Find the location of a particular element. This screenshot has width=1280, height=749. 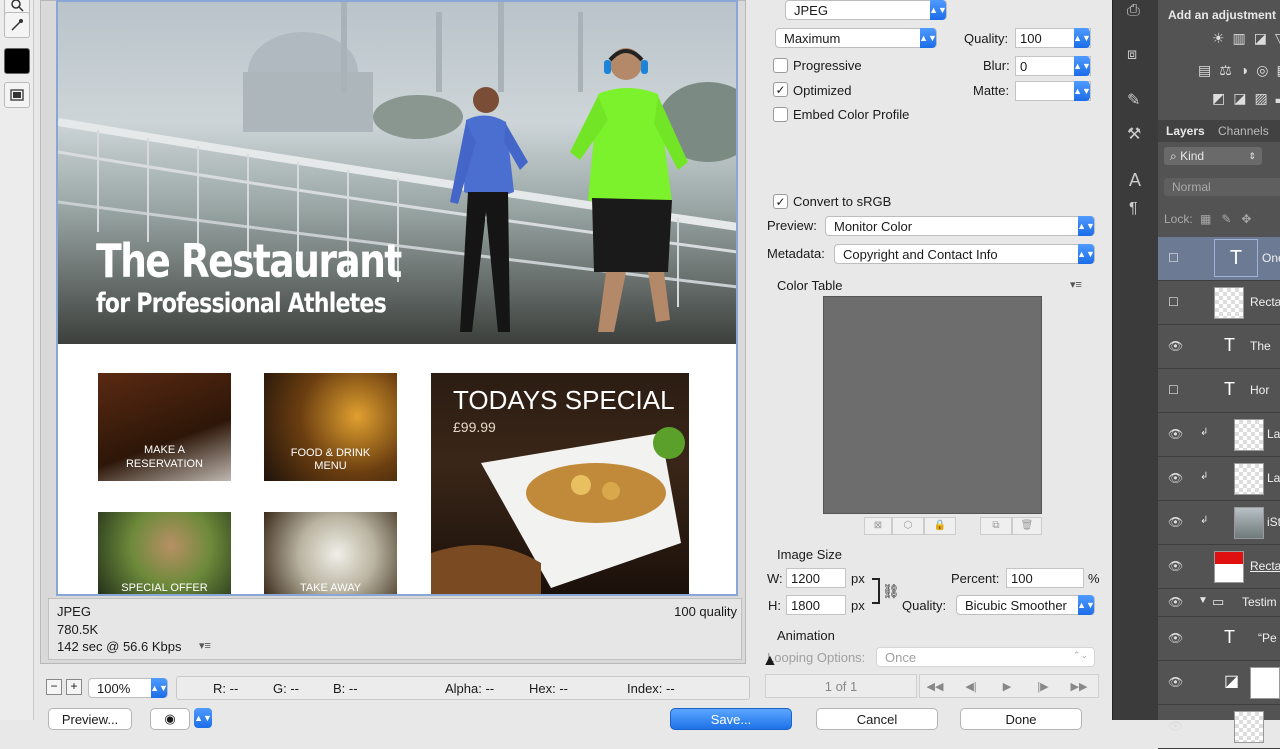

paragraph-icon: ¶ is located at coordinates (1133, 209).